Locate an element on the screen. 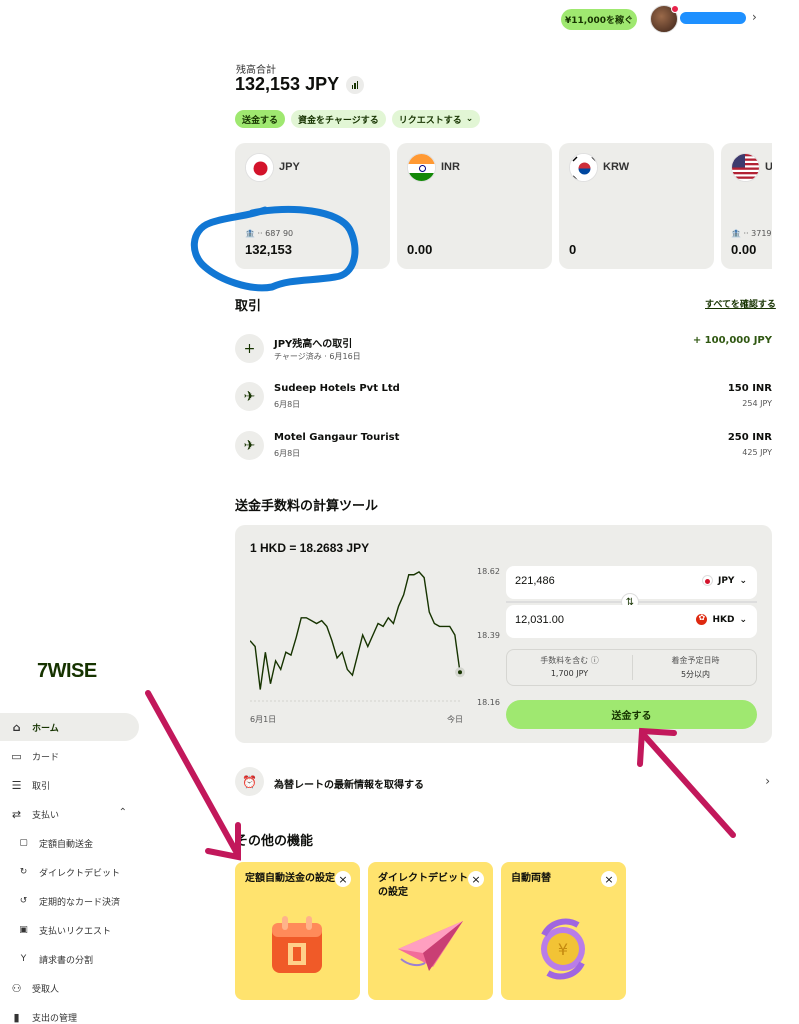 This screenshot has width=799, height=1024. y-tick-label: 18.39 is located at coordinates (488, 635).